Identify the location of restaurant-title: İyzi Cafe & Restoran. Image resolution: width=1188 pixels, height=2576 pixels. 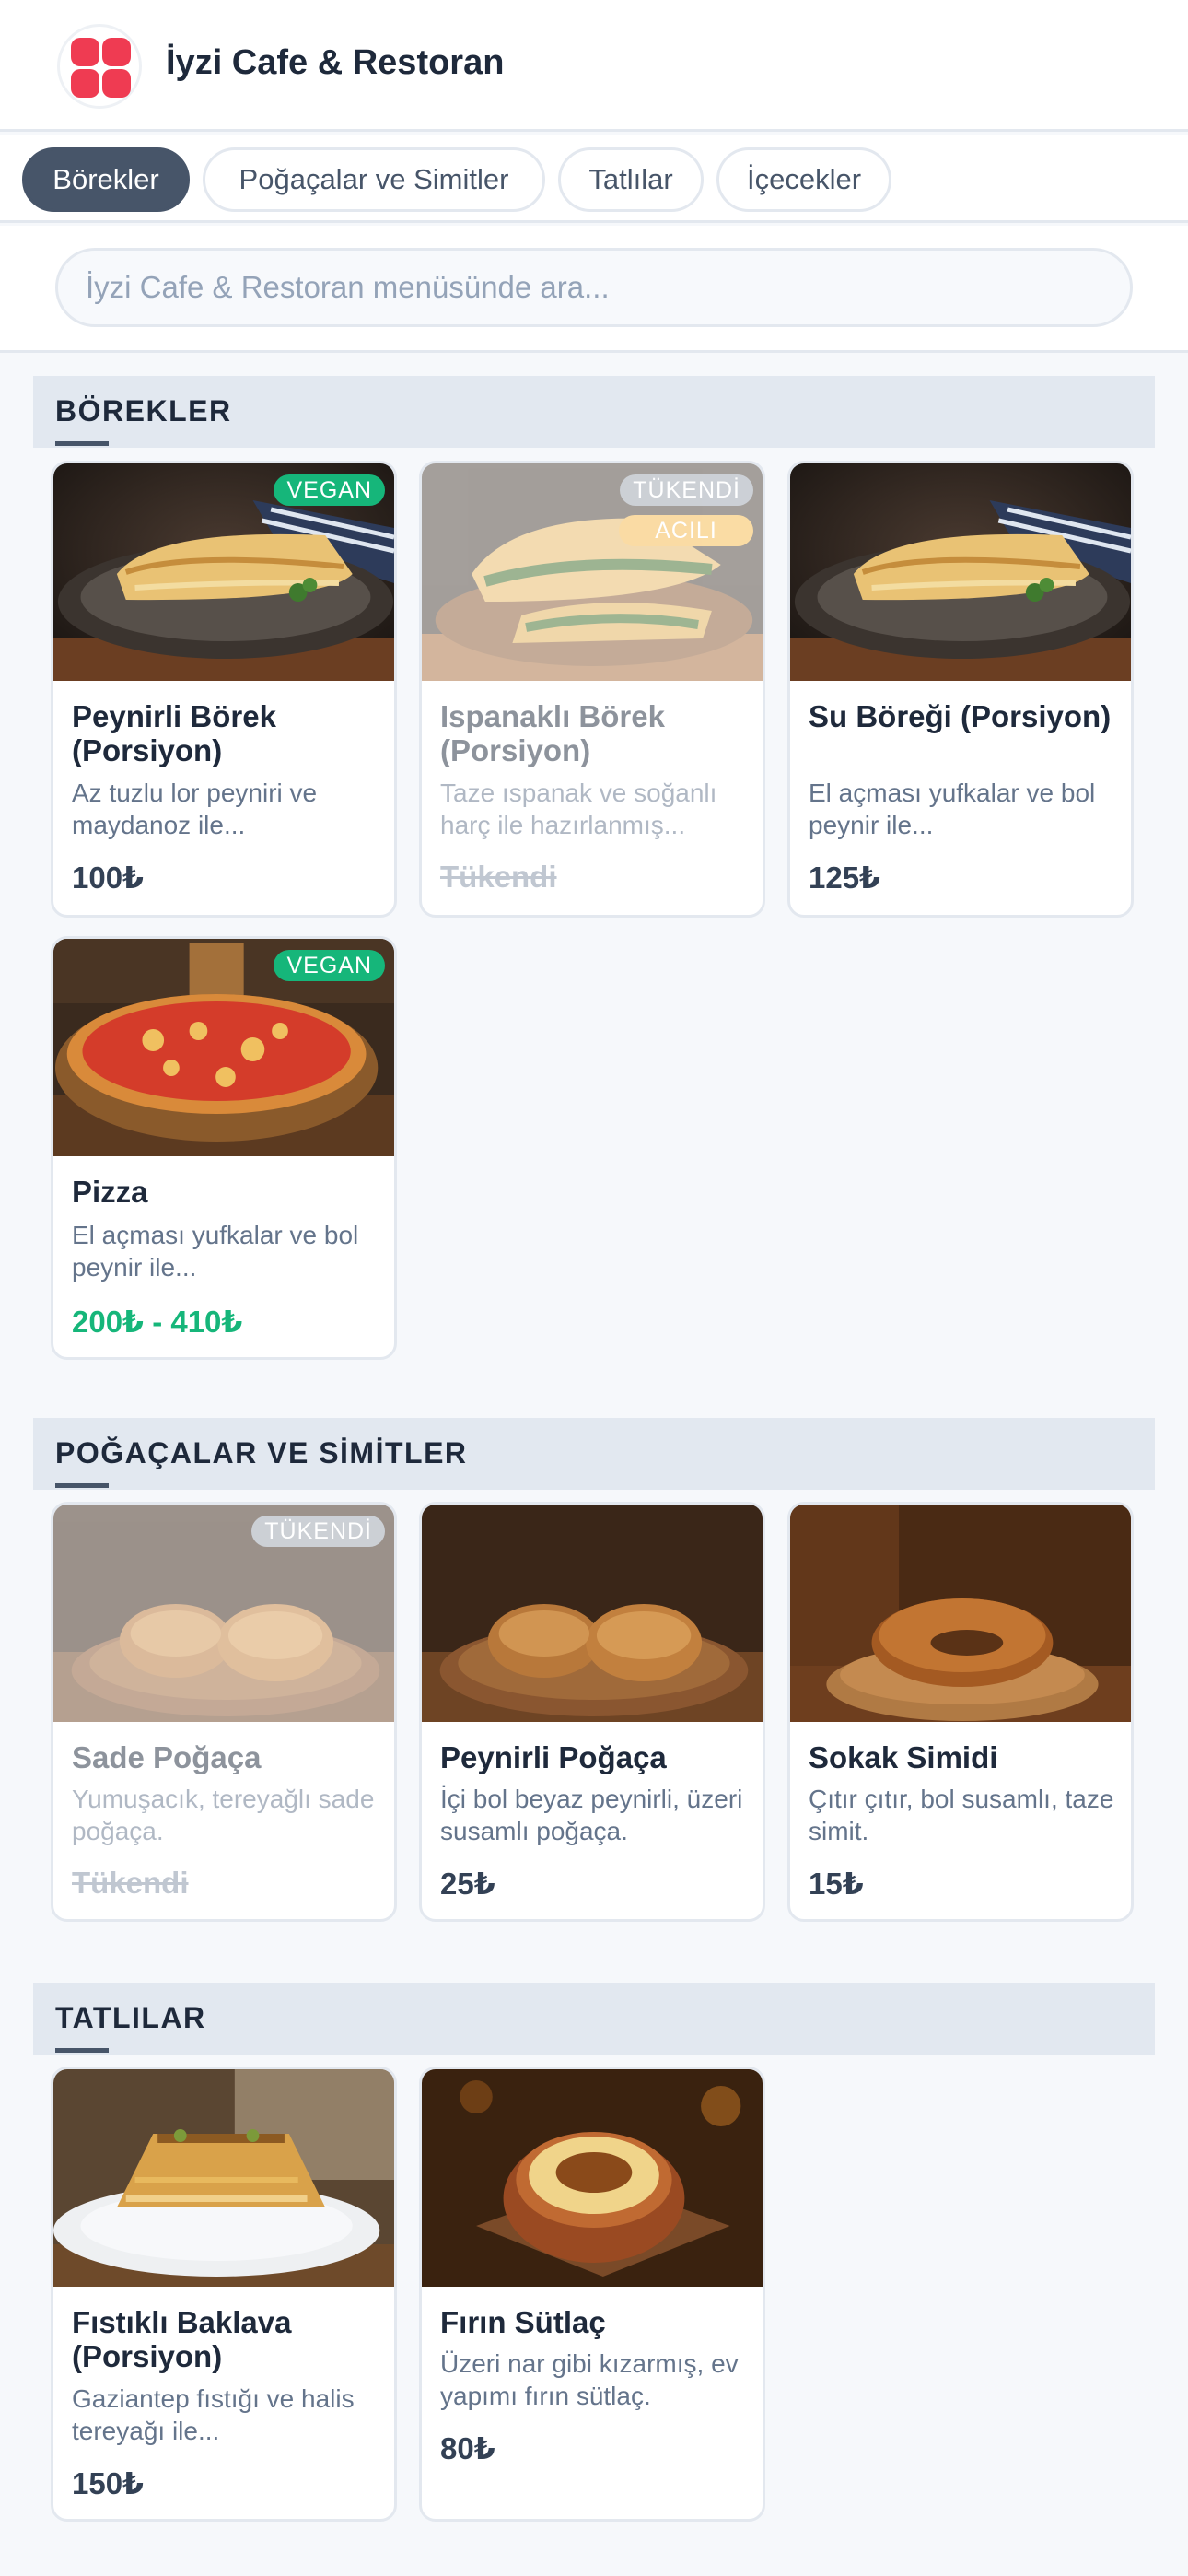
(335, 63).